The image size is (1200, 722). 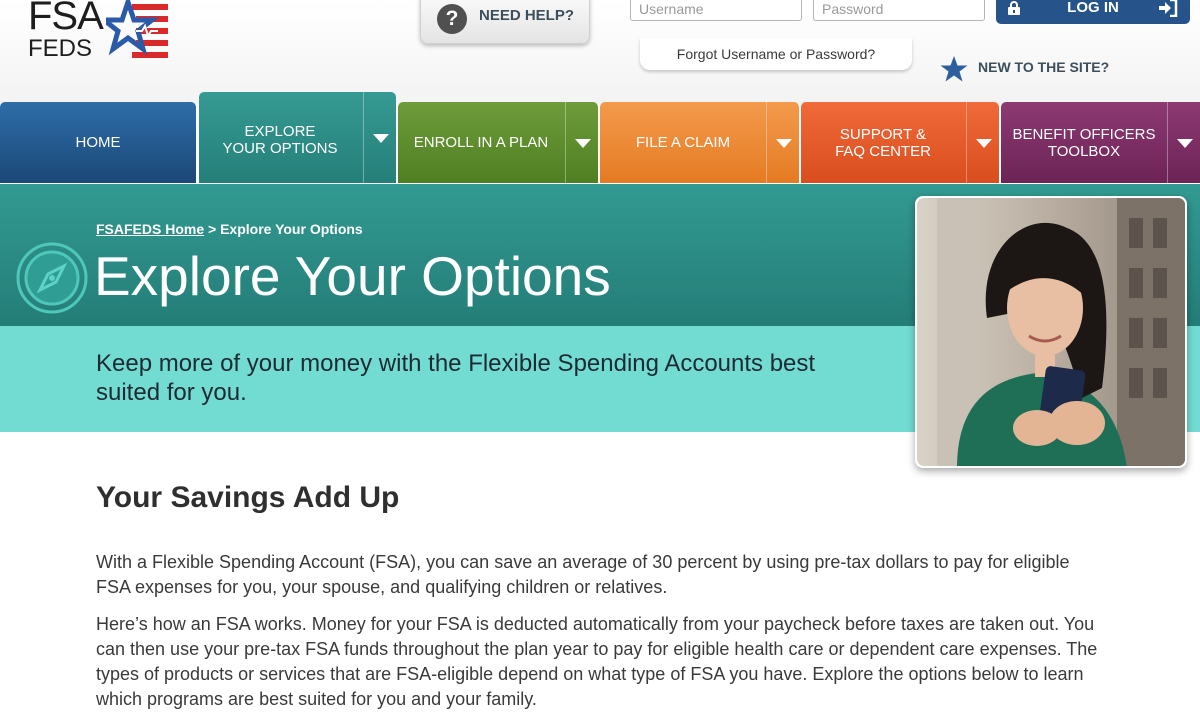 I want to click on nav-tab-support-faq-center: SUPPORT & FAQ CENTER, so click(x=900, y=142).